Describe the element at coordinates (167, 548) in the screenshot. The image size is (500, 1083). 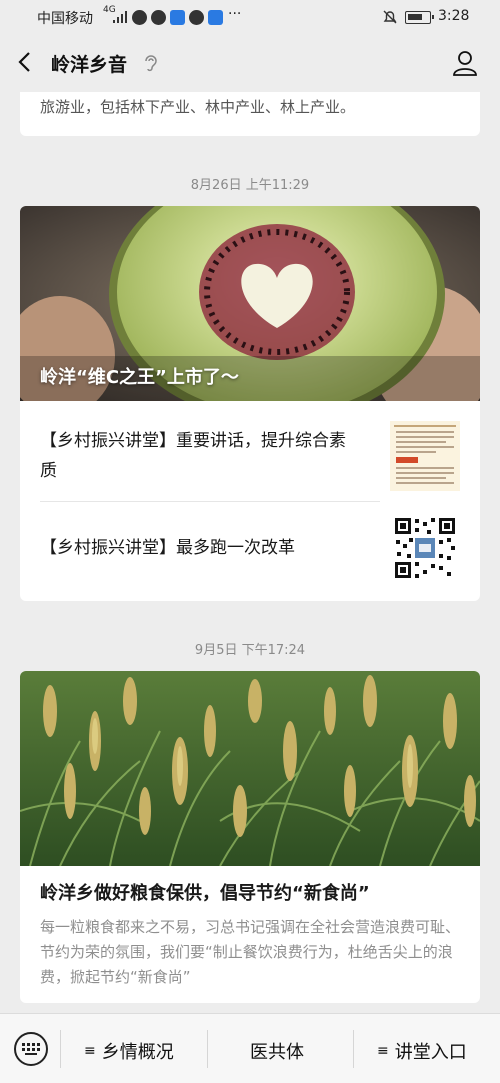
I see `sub-article-title: 【乡村振兴讲堂】最多跑一次改革` at that location.